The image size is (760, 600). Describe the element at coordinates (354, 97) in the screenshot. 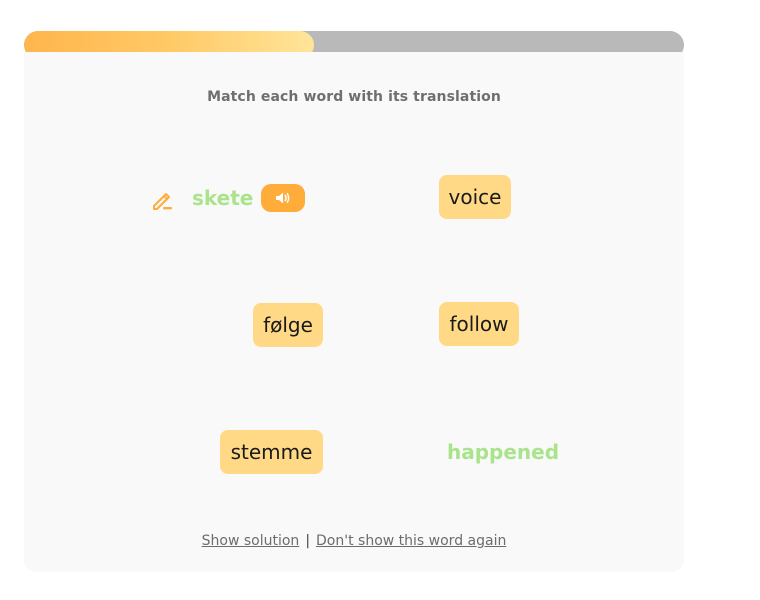

I see `instruction-text: Match each word with its translation` at that location.